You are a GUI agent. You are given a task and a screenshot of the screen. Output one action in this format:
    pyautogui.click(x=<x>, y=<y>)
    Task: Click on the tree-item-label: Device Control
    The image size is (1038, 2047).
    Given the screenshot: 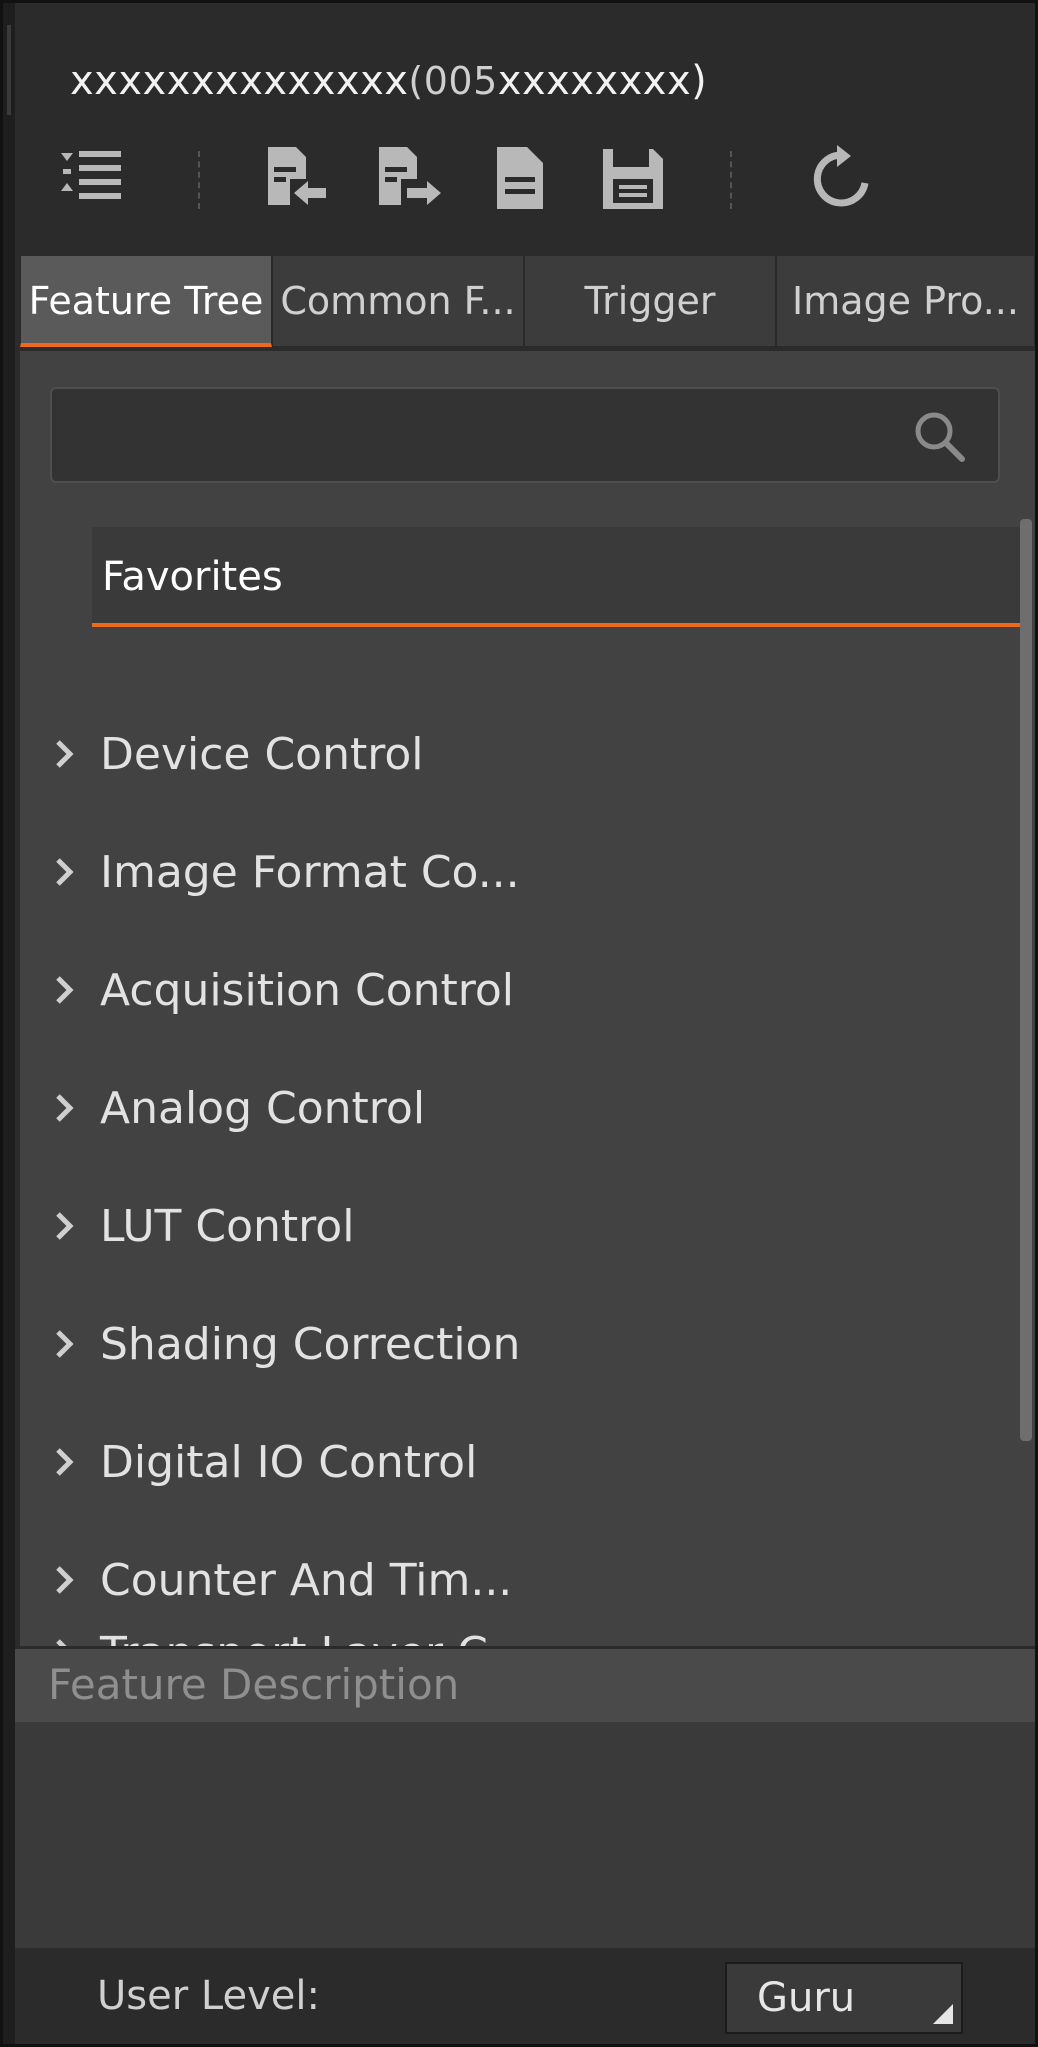 What is the action you would take?
    pyautogui.click(x=262, y=754)
    